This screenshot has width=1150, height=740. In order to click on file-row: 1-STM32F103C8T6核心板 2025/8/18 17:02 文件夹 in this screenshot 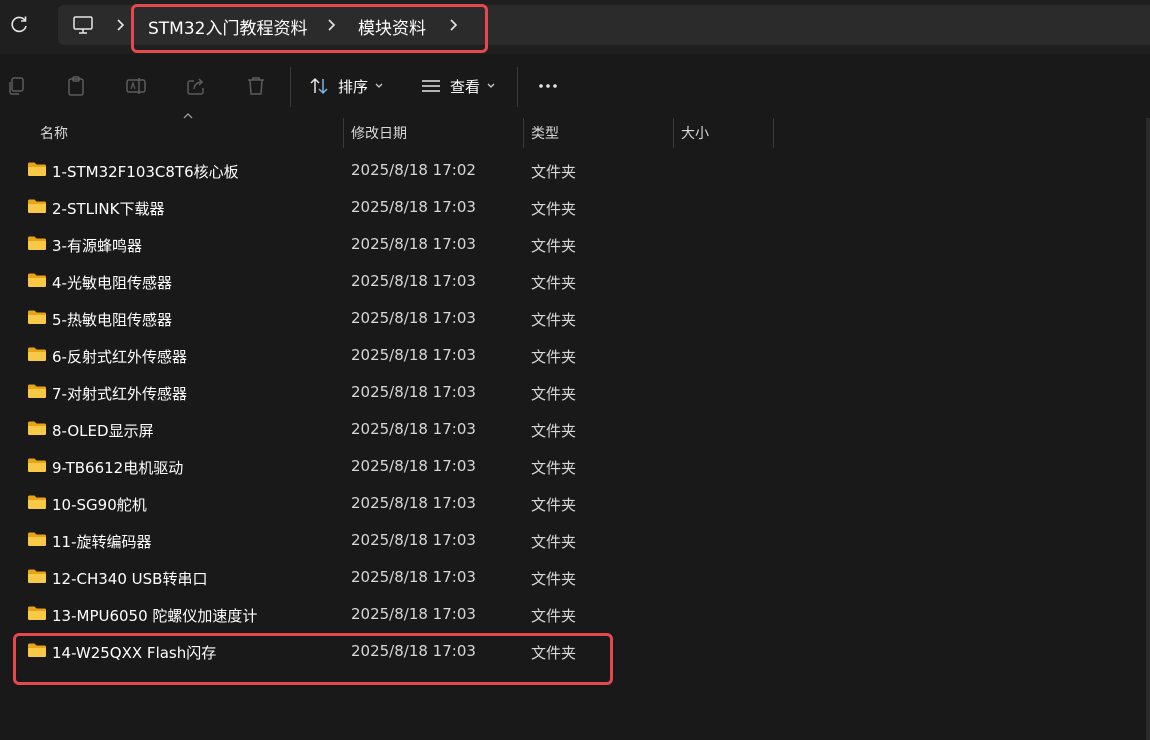, I will do `click(573, 170)`.